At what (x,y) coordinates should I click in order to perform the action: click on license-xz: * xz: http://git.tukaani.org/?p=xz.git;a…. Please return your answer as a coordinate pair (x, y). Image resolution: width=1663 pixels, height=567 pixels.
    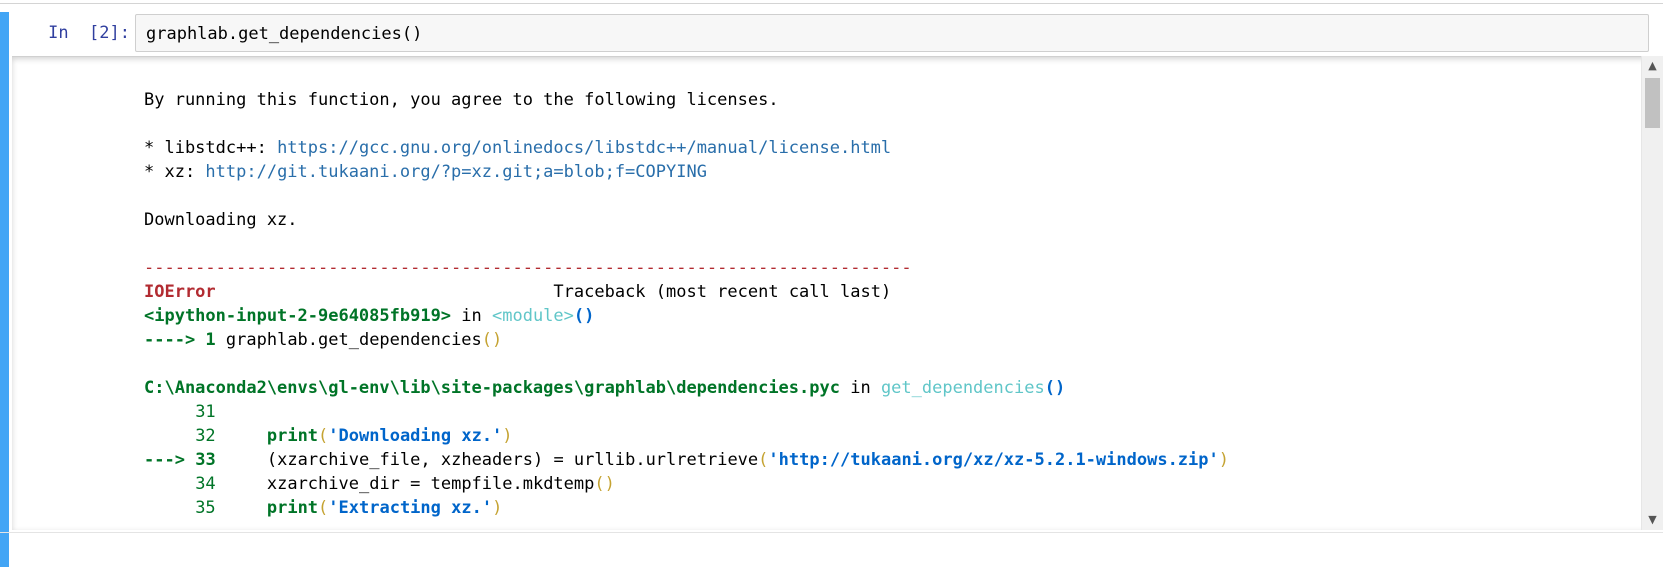
    Looking at the image, I should click on (425, 172).